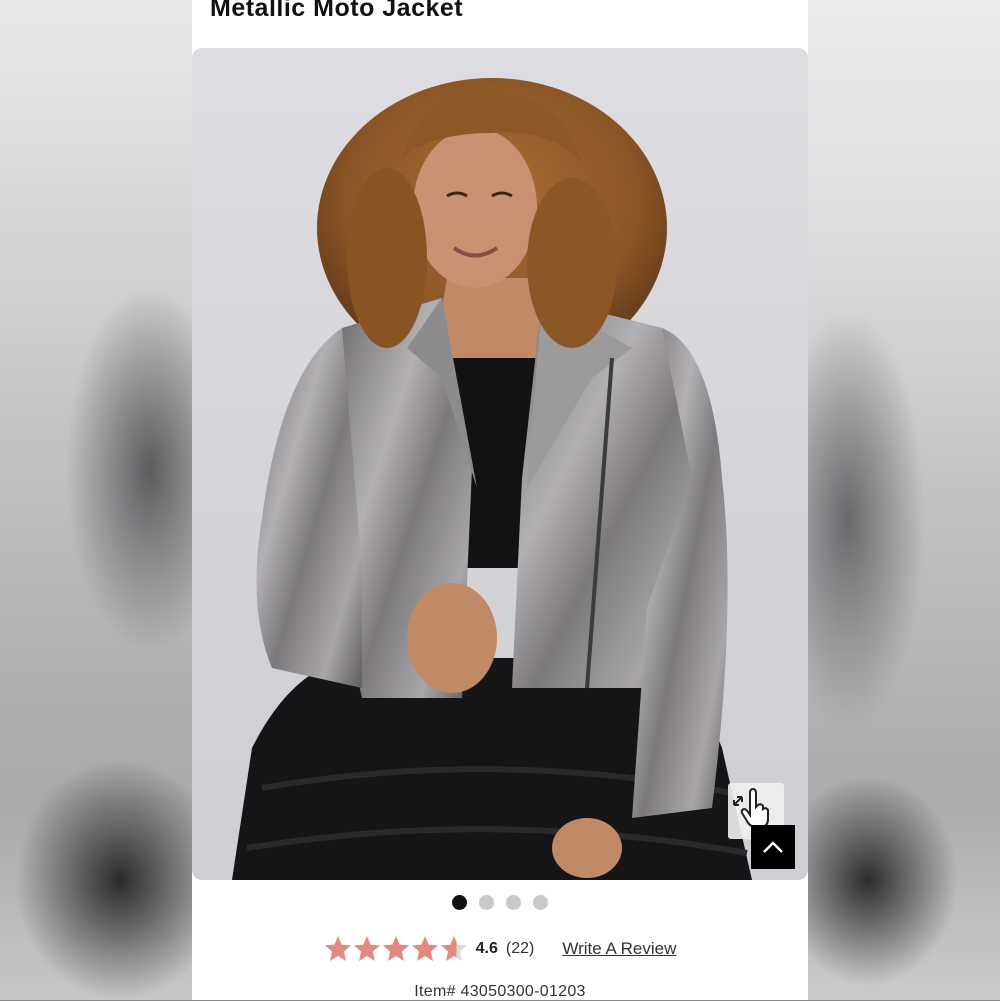  What do you see at coordinates (520, 948) in the screenshot?
I see `review-count: (22)` at bounding box center [520, 948].